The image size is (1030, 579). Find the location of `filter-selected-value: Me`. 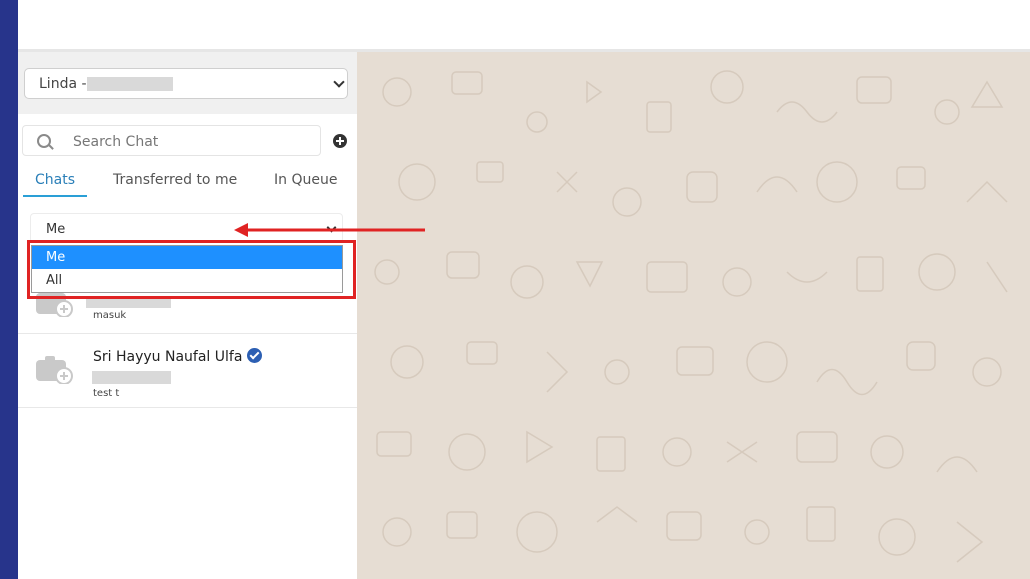

filter-selected-value: Me is located at coordinates (56, 229).